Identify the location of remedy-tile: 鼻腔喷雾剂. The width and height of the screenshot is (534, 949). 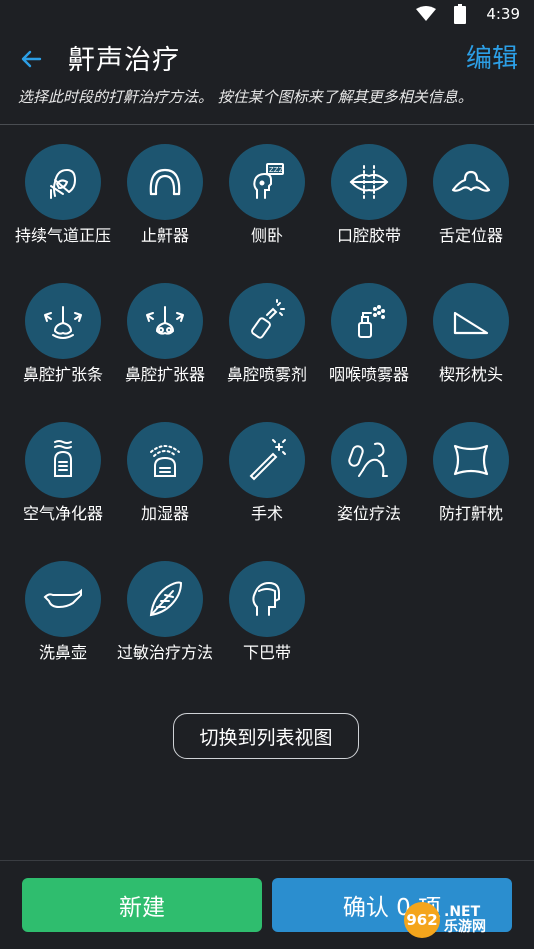
(267, 348).